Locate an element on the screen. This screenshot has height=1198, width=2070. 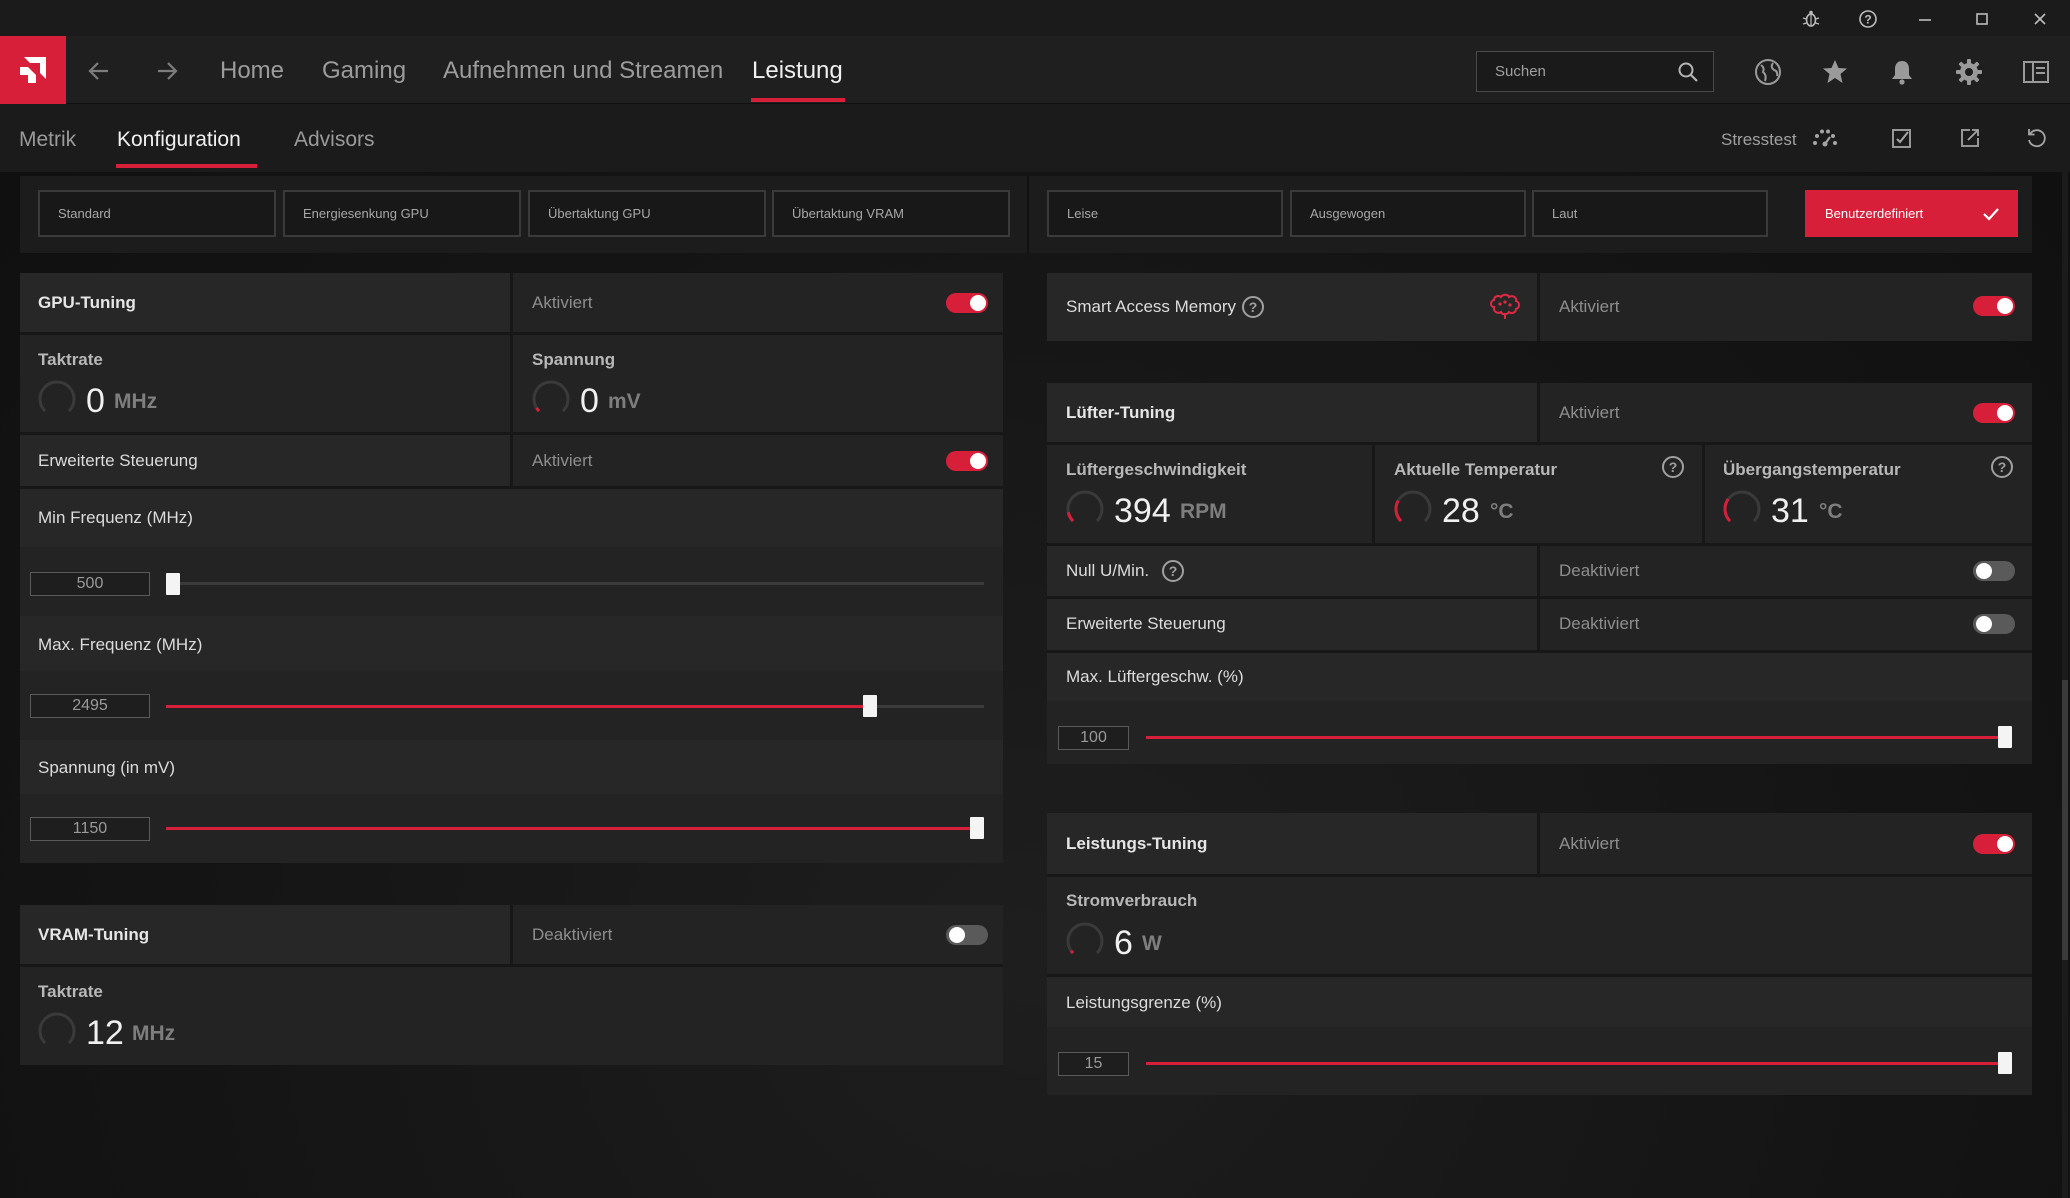
maximize-icon is located at coordinates (1982, 19).